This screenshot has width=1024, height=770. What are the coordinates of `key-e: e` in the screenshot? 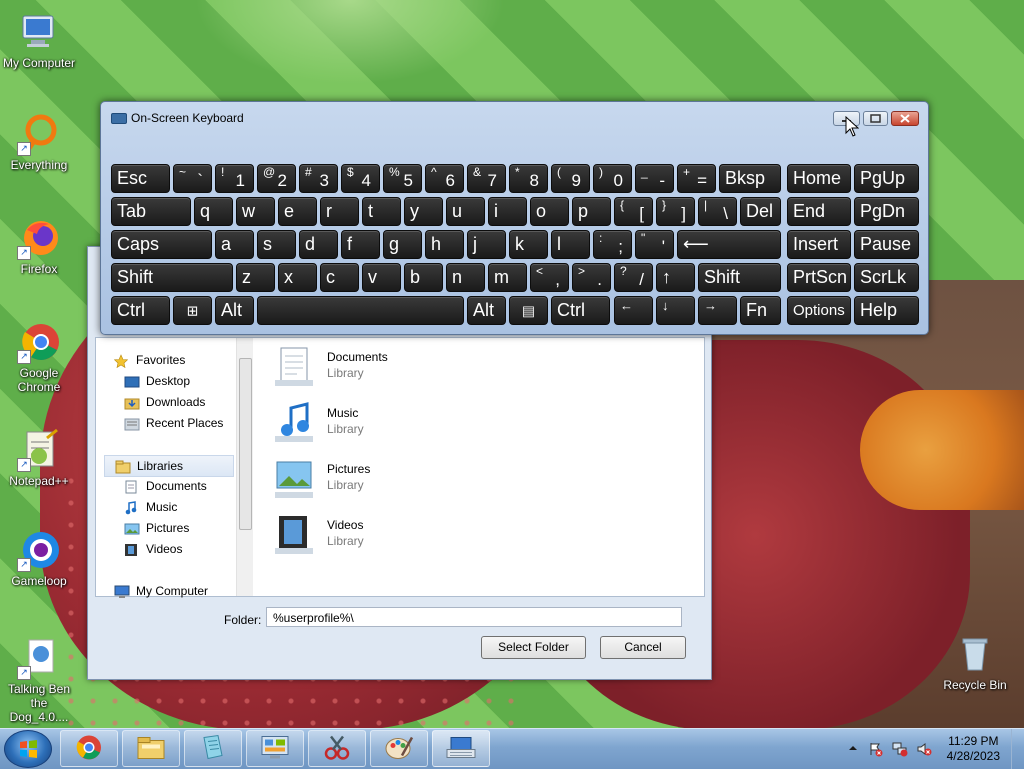 It's located at (297, 211).